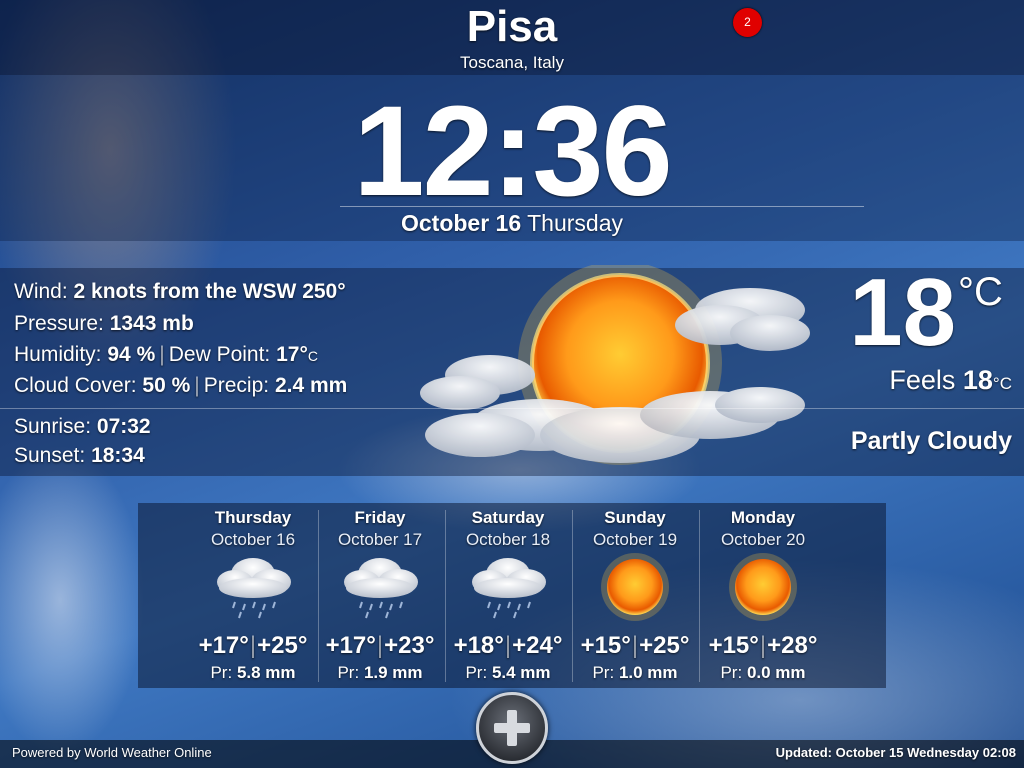 Image resolution: width=1024 pixels, height=768 pixels. Describe the element at coordinates (166, 355) in the screenshot. I see `humidity-row: Humidity: 94 % | Dew Point: 17°C` at that location.